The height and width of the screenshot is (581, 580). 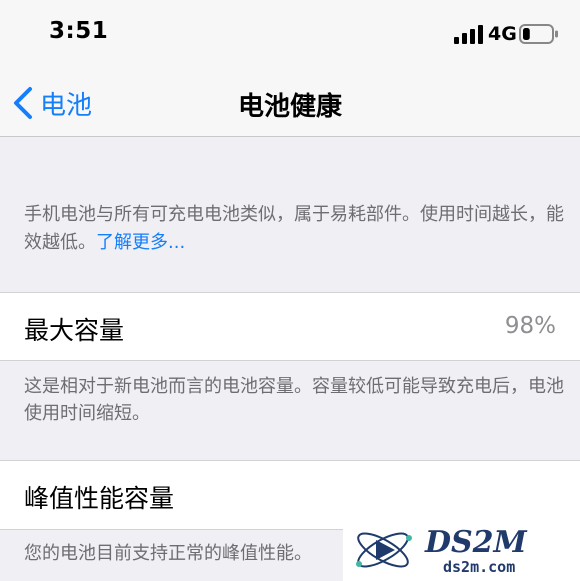 What do you see at coordinates (468, 34) in the screenshot?
I see `cellular-signal-icon` at bounding box center [468, 34].